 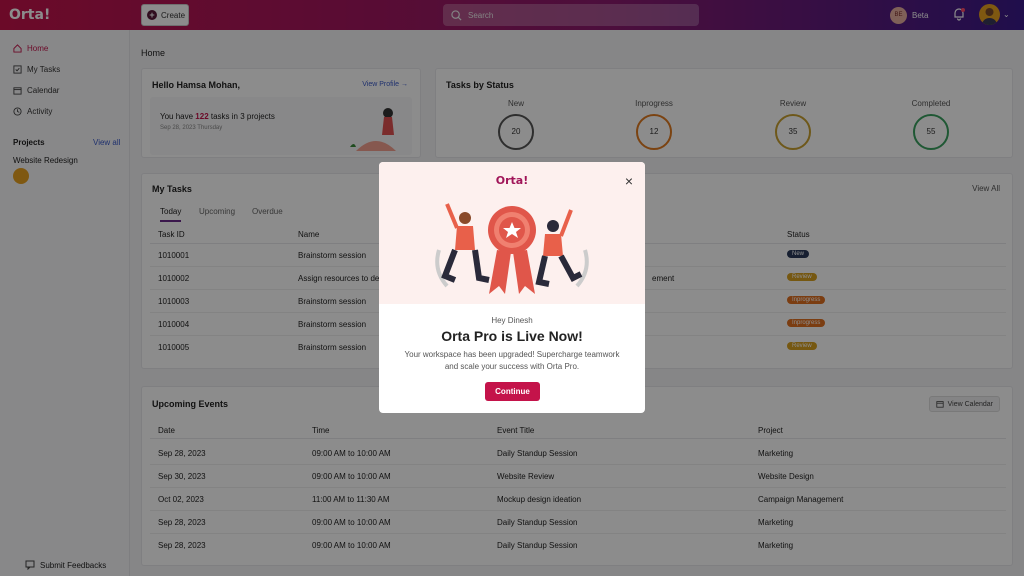 I want to click on modal-logo: Orta!, so click(x=512, y=180).